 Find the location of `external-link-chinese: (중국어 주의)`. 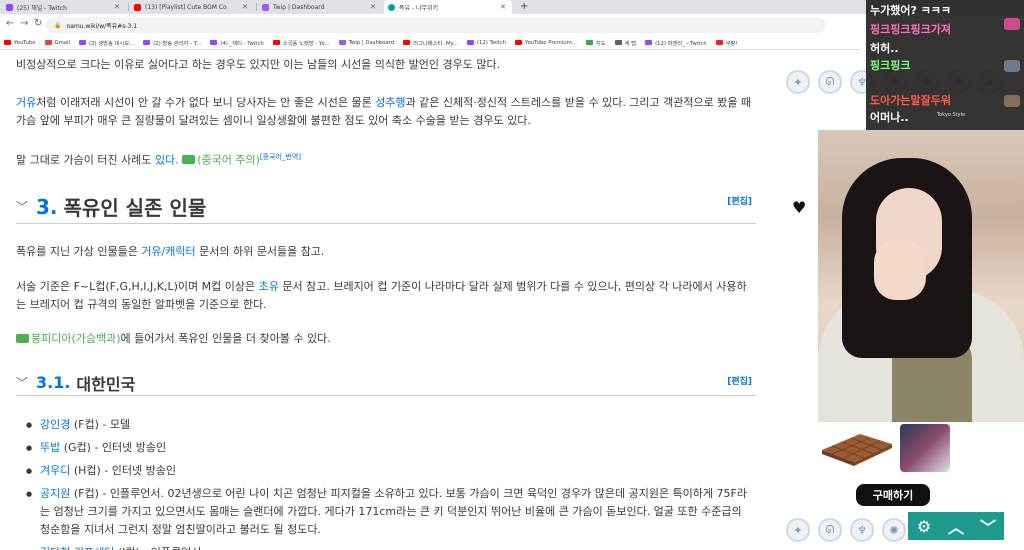

external-link-chinese: (중국어 주의) is located at coordinates (228, 160).